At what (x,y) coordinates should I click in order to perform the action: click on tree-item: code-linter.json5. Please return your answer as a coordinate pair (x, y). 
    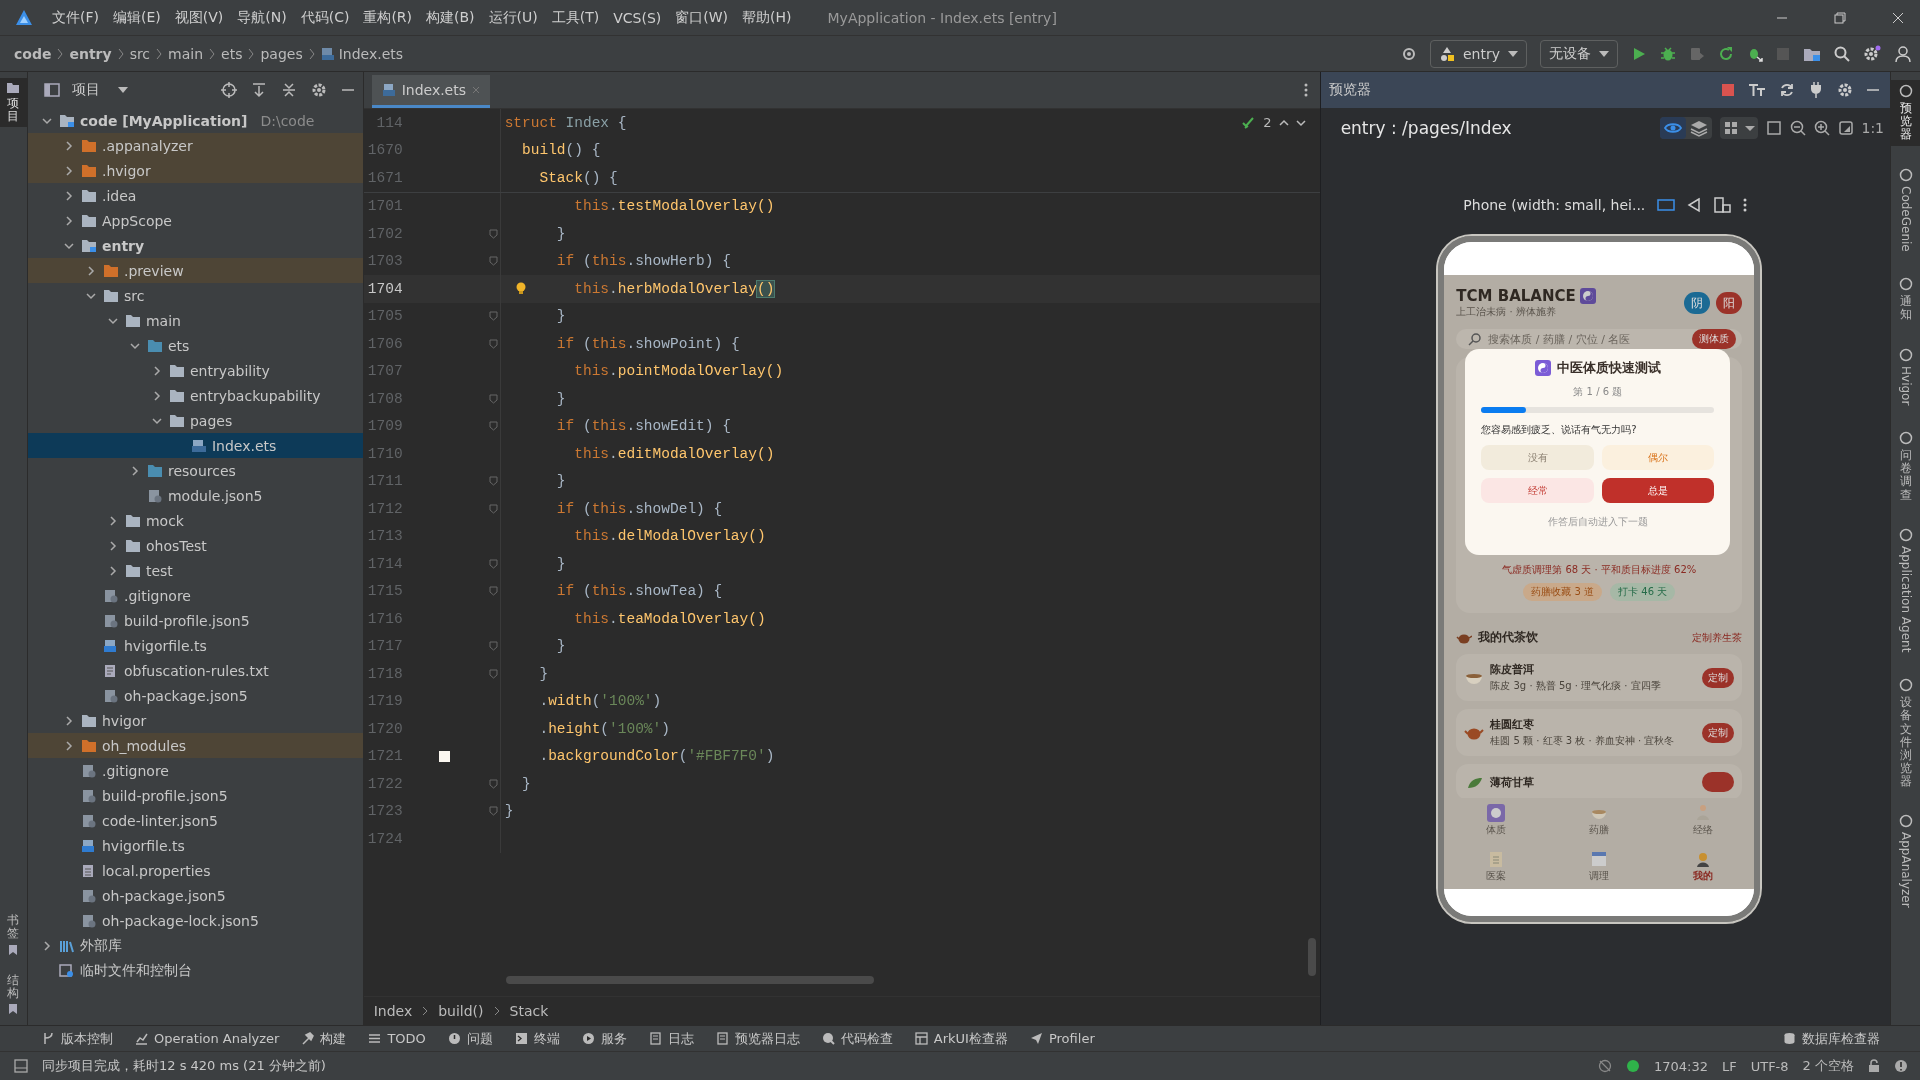
    Looking at the image, I should click on (159, 820).